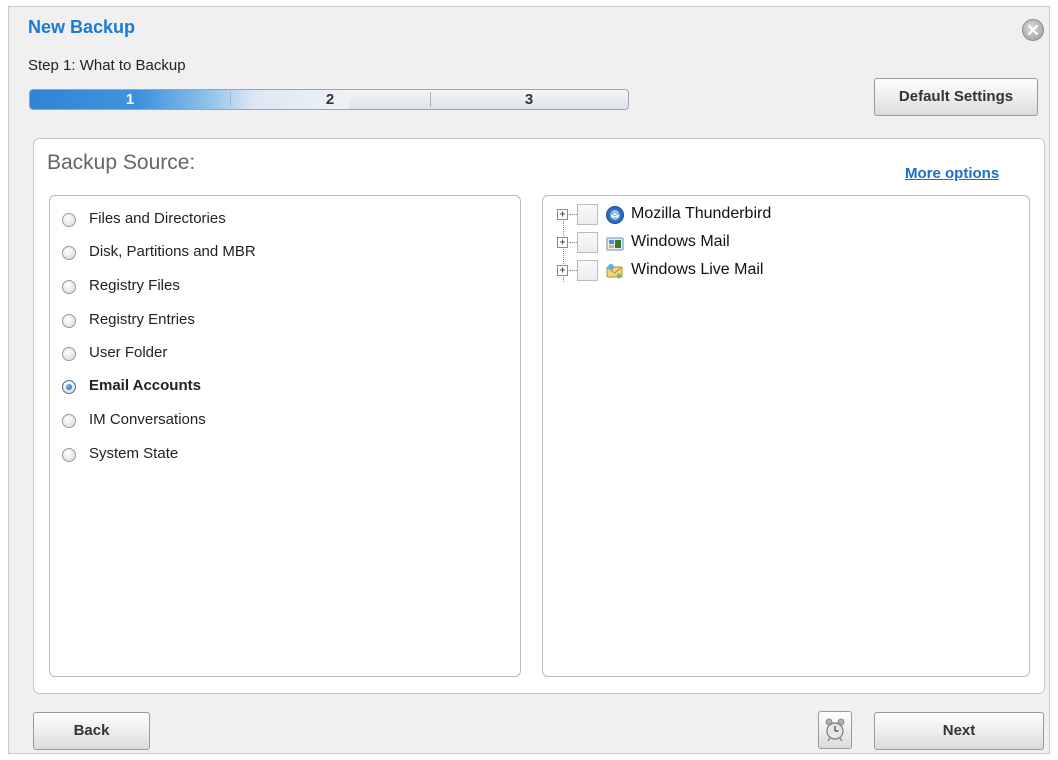 Image resolution: width=1058 pixels, height=760 pixels. Describe the element at coordinates (121, 162) in the screenshot. I see `backup-source-title: Backup Source:` at that location.